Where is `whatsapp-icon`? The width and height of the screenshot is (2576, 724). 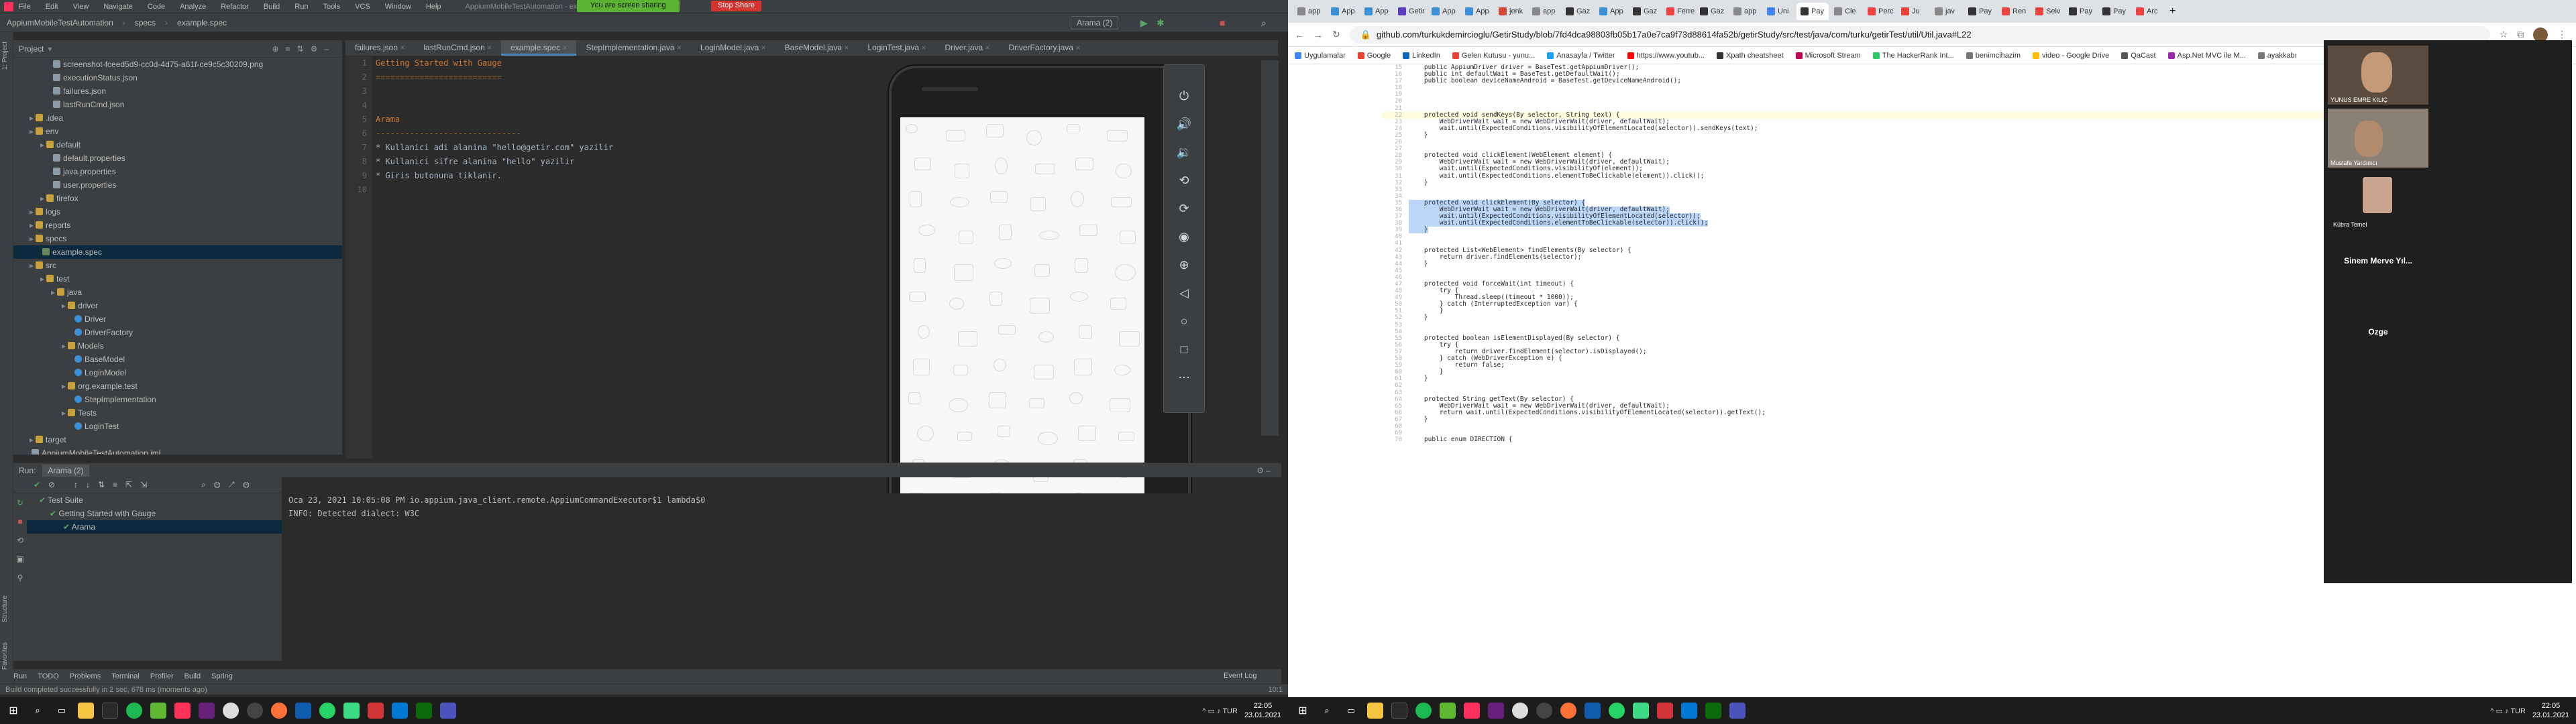
whatsapp-icon is located at coordinates (1617, 711).